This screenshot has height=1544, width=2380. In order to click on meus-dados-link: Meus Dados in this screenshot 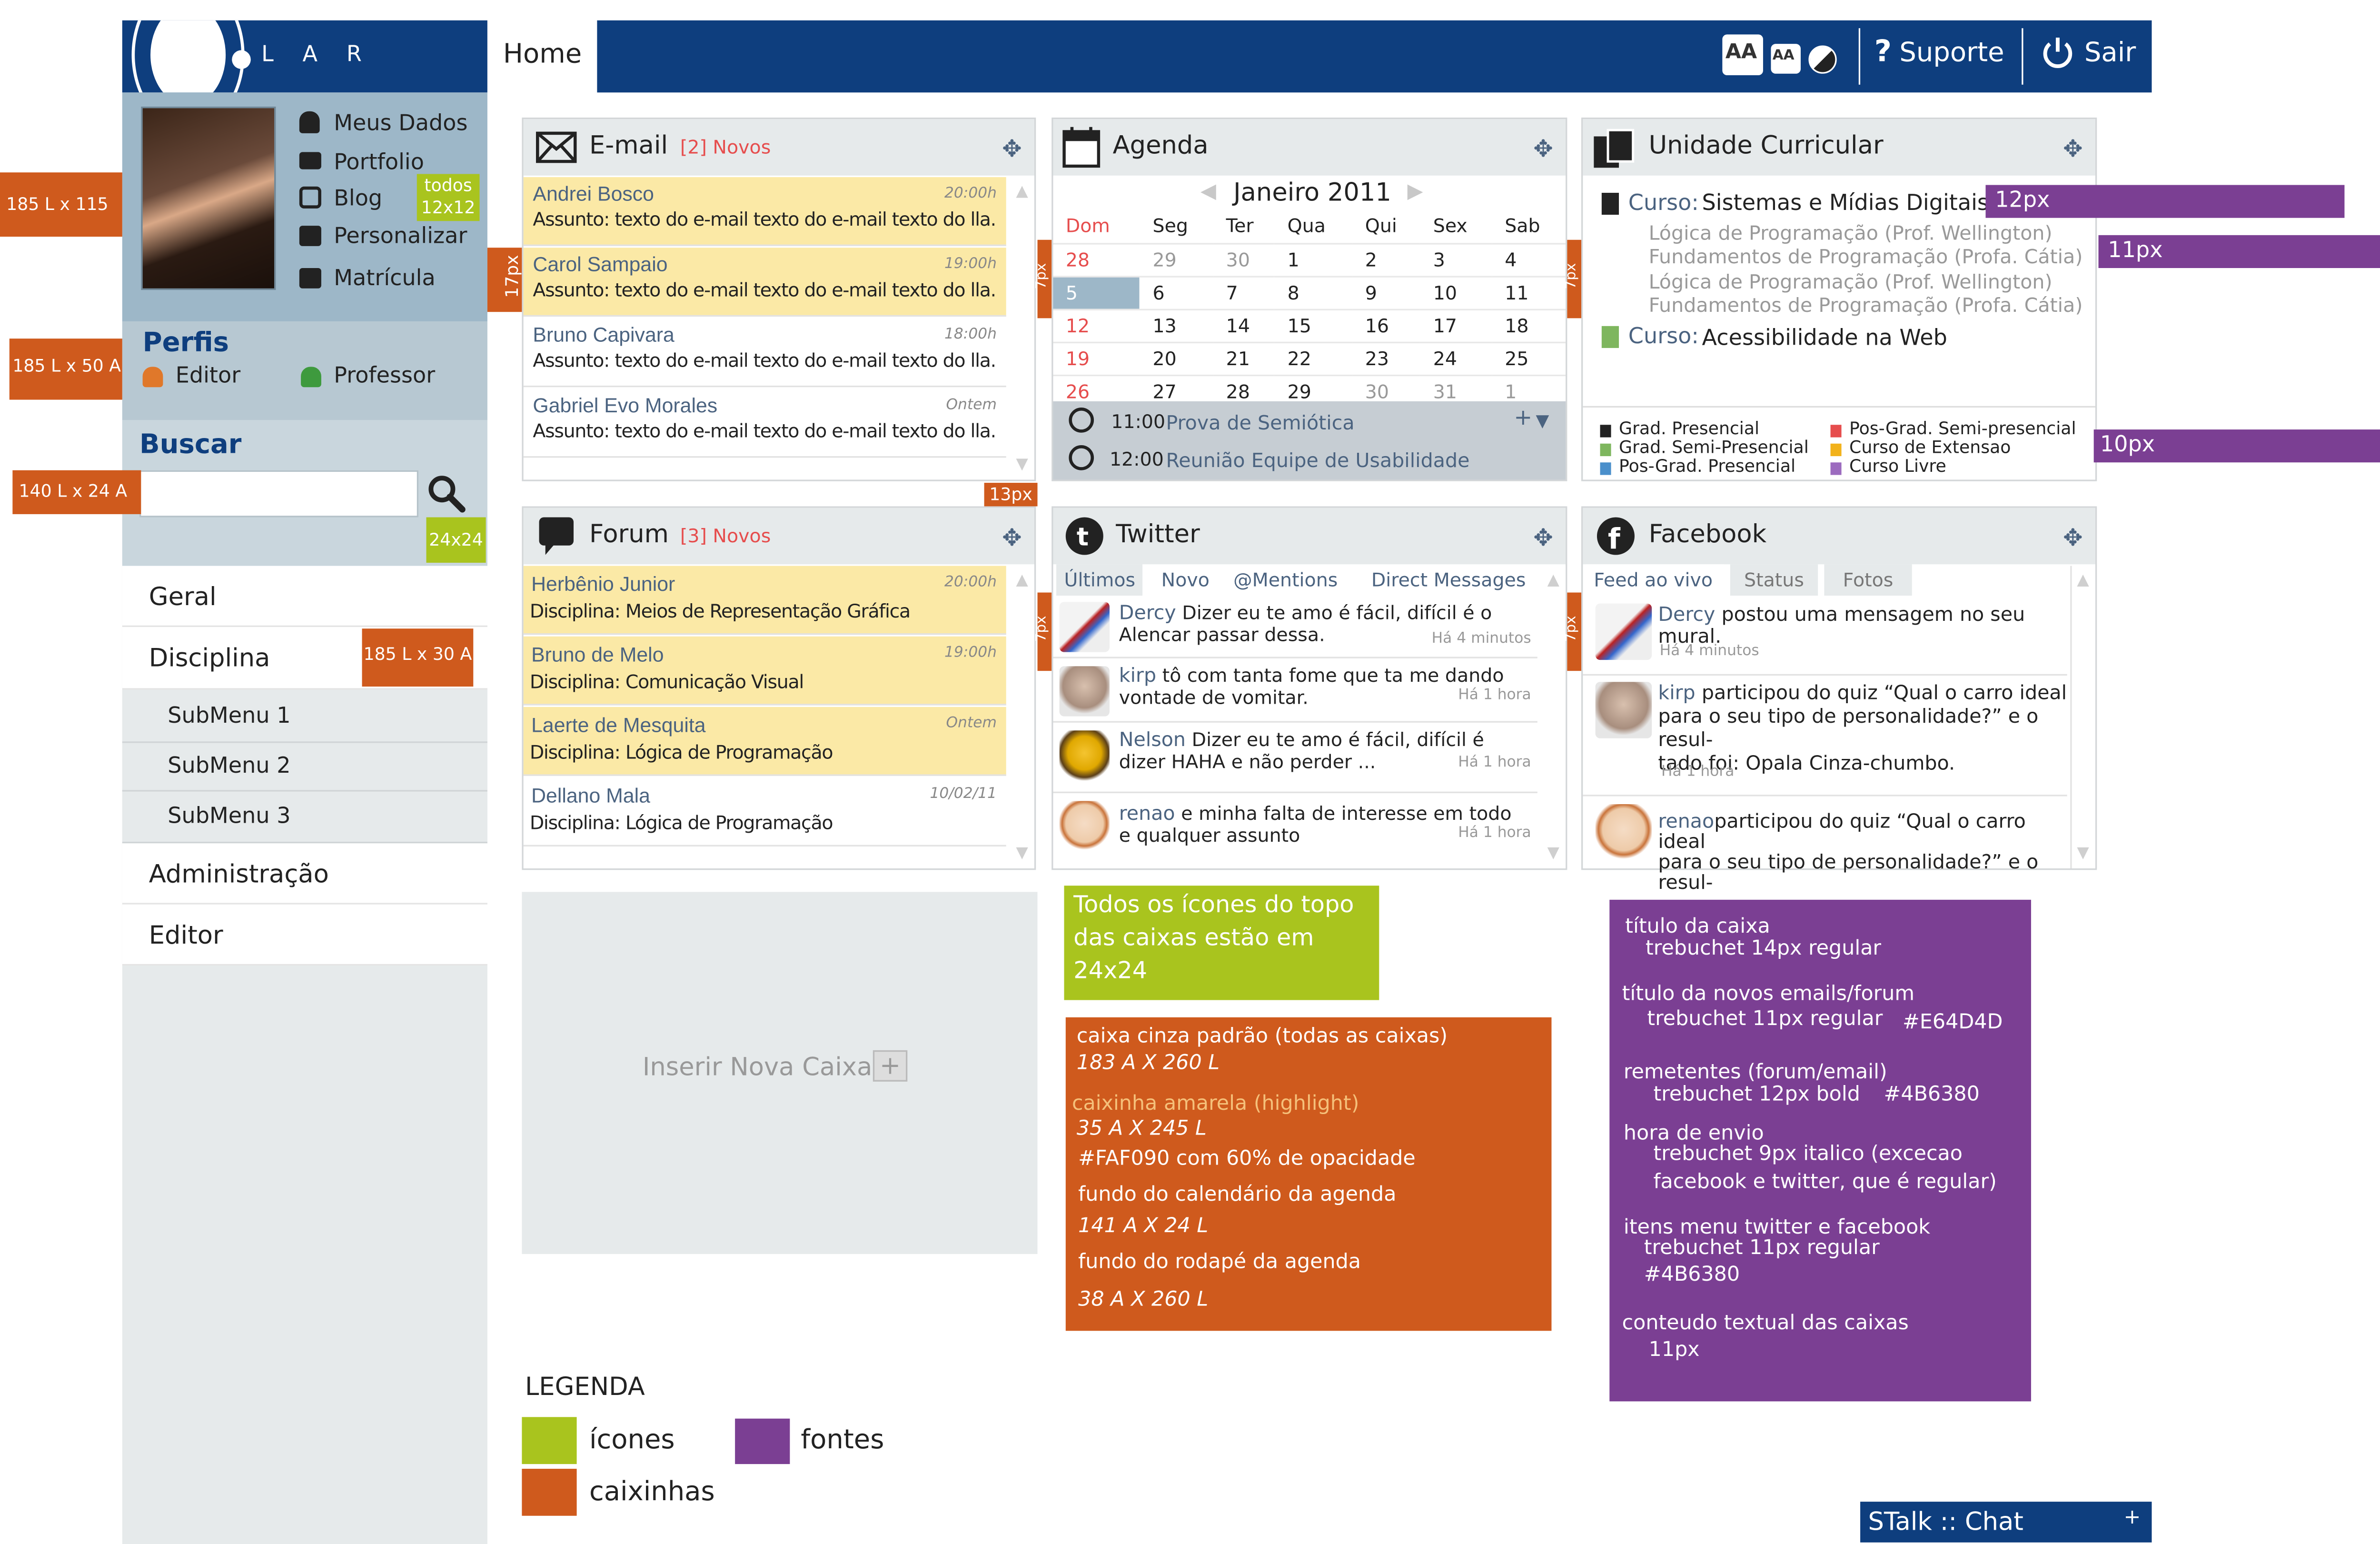, I will do `click(393, 125)`.